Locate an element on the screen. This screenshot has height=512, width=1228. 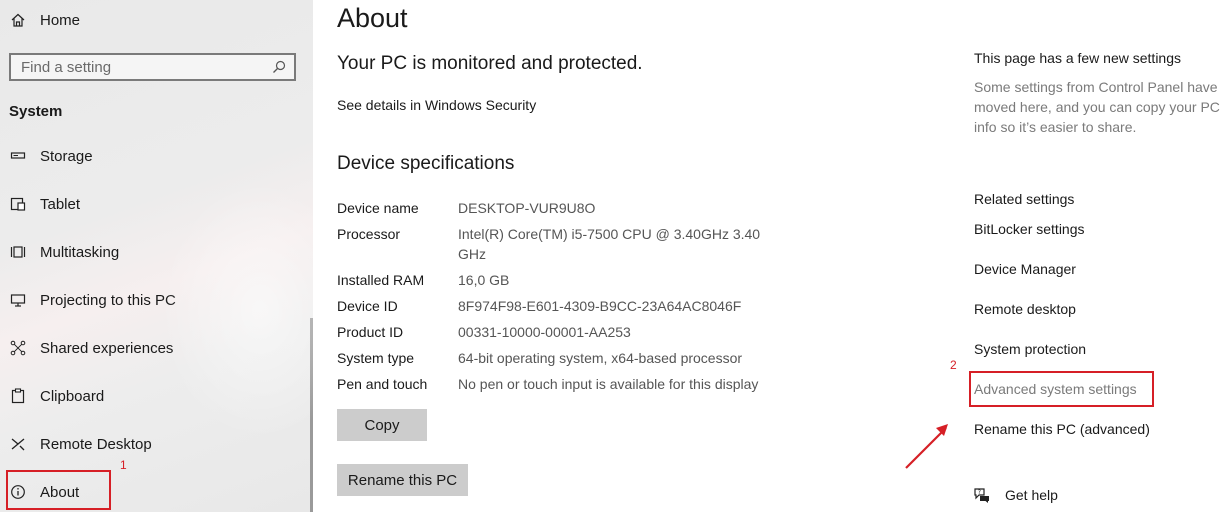
sidebar-item-tablet: Tablet is located at coordinates (44, 204).